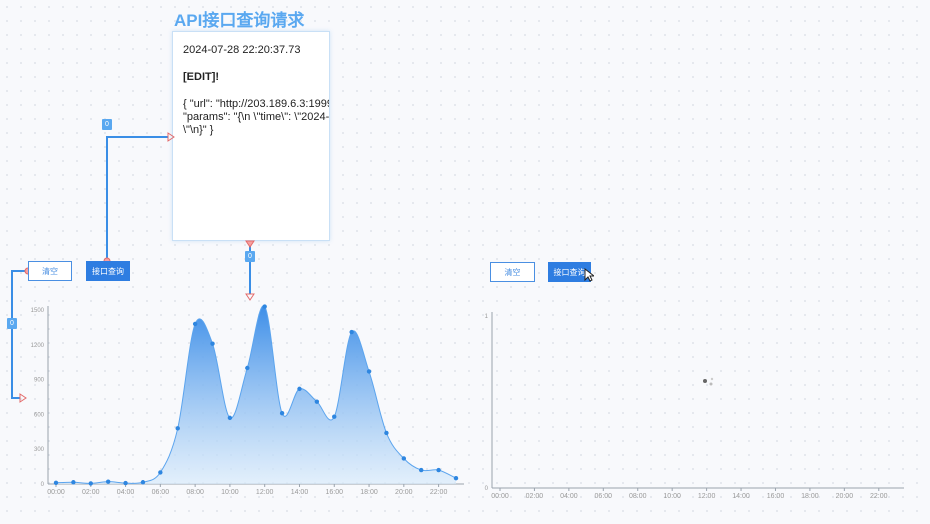 This screenshot has height=524, width=930. Describe the element at coordinates (108, 271) in the screenshot. I see `left-query-button: 接口查询` at that location.